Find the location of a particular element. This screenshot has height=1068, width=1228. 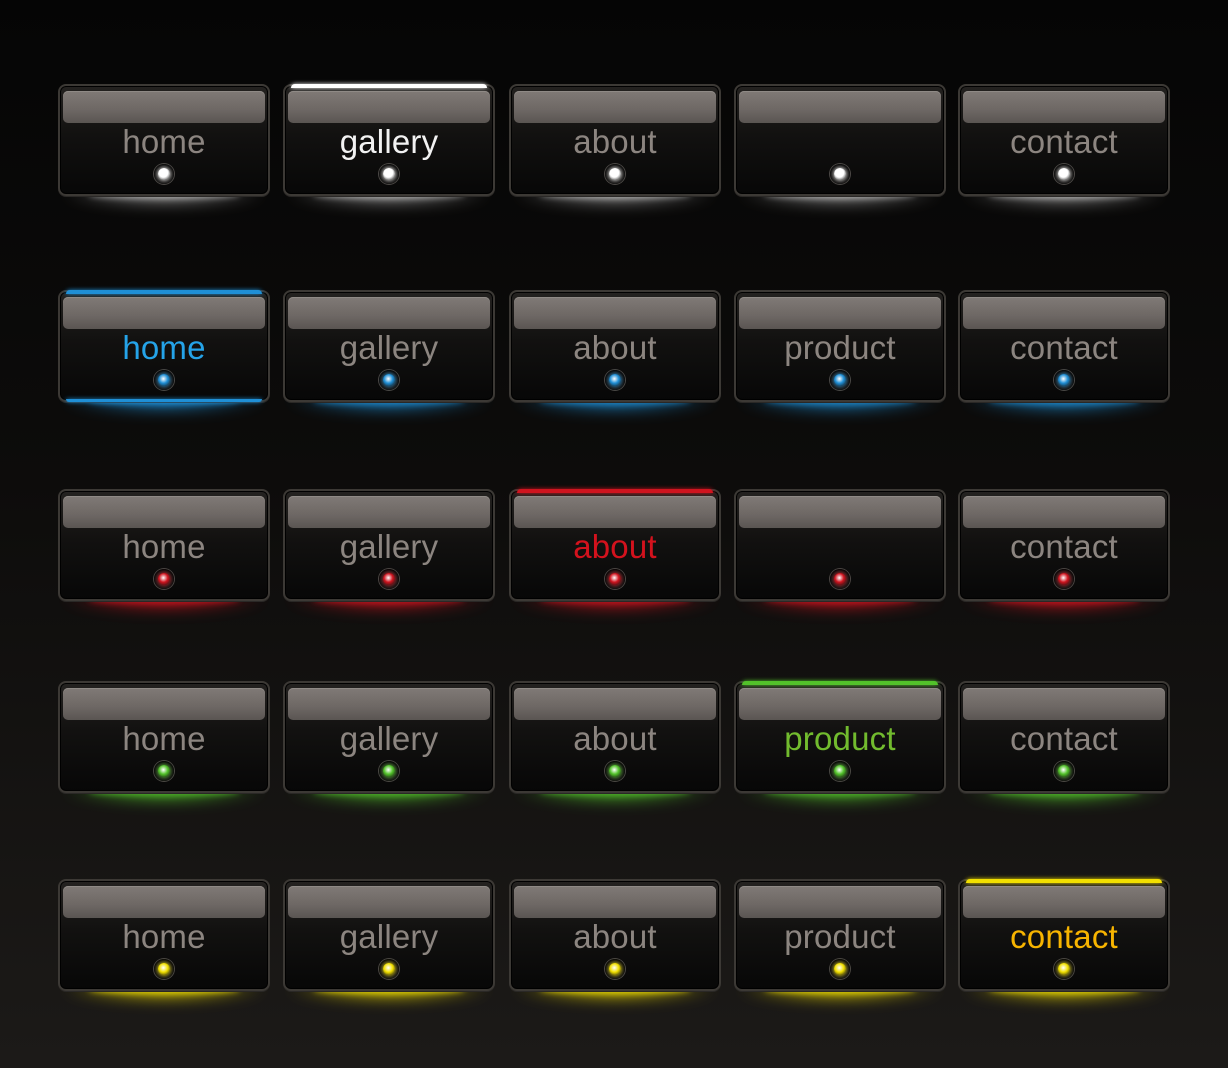

active-bottom-line is located at coordinates (164, 400).